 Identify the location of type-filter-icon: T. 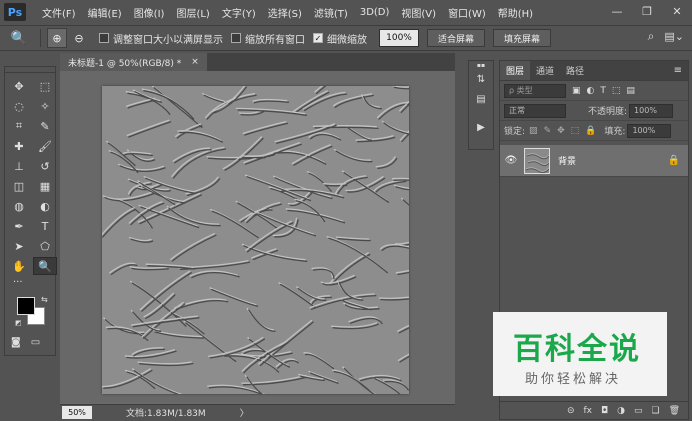
(603, 91).